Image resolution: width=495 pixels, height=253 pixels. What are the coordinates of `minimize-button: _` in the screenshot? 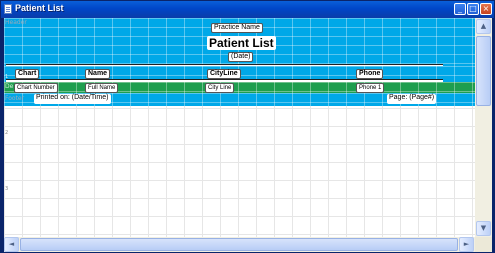 It's located at (460, 9).